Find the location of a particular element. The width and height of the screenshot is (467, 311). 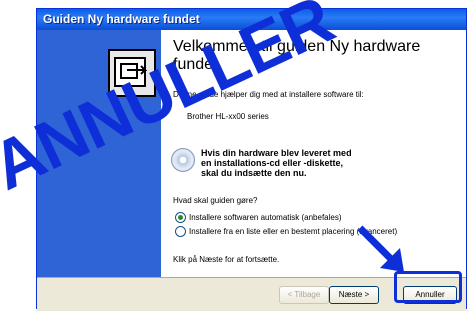

list-install-radio is located at coordinates (180, 231).